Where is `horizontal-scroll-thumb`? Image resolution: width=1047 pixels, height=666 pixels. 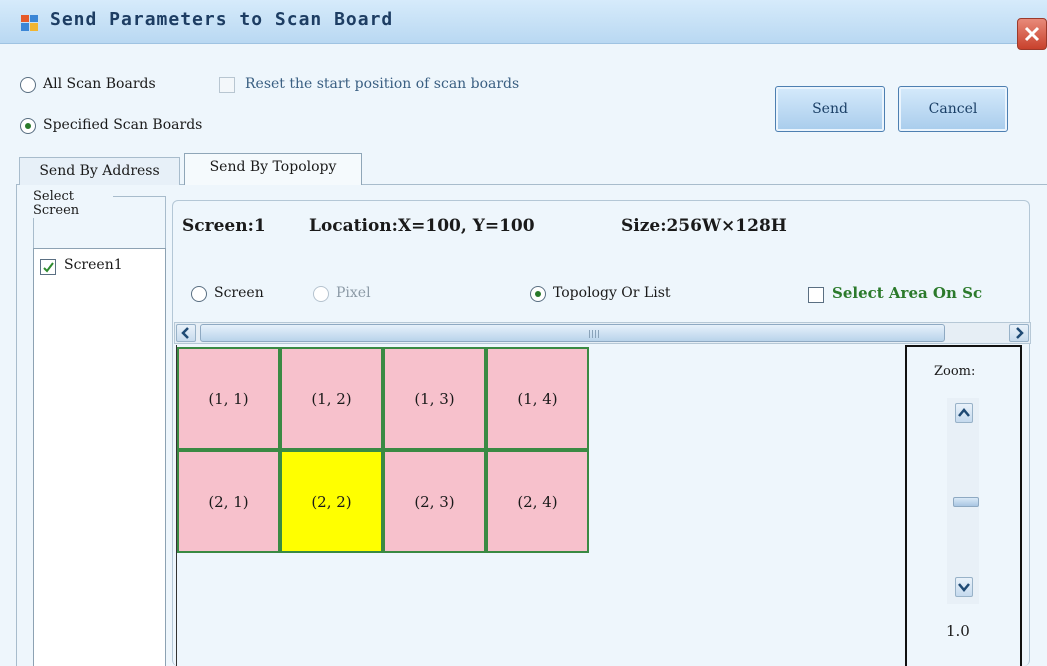 horizontal-scroll-thumb is located at coordinates (572, 333).